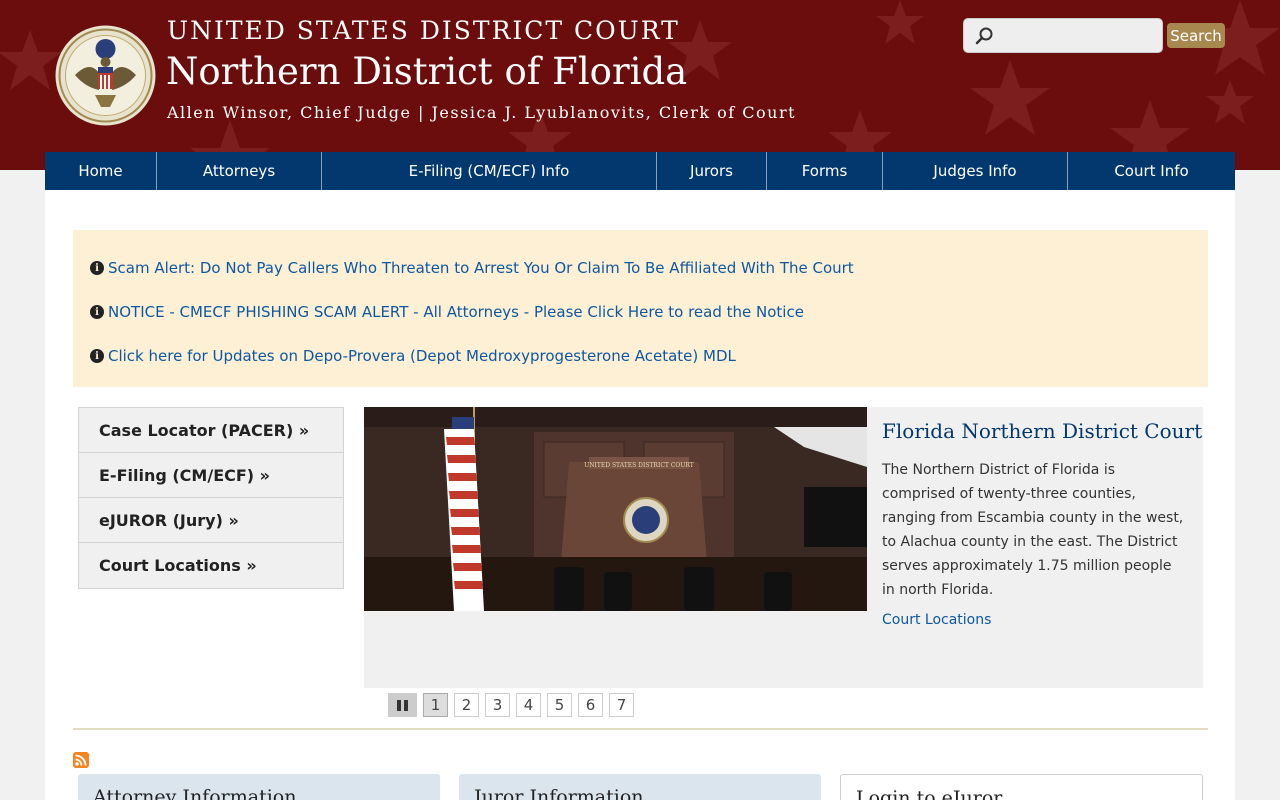 This screenshot has height=800, width=1280. What do you see at coordinates (497, 705) in the screenshot?
I see `pager-page-3: 3` at bounding box center [497, 705].